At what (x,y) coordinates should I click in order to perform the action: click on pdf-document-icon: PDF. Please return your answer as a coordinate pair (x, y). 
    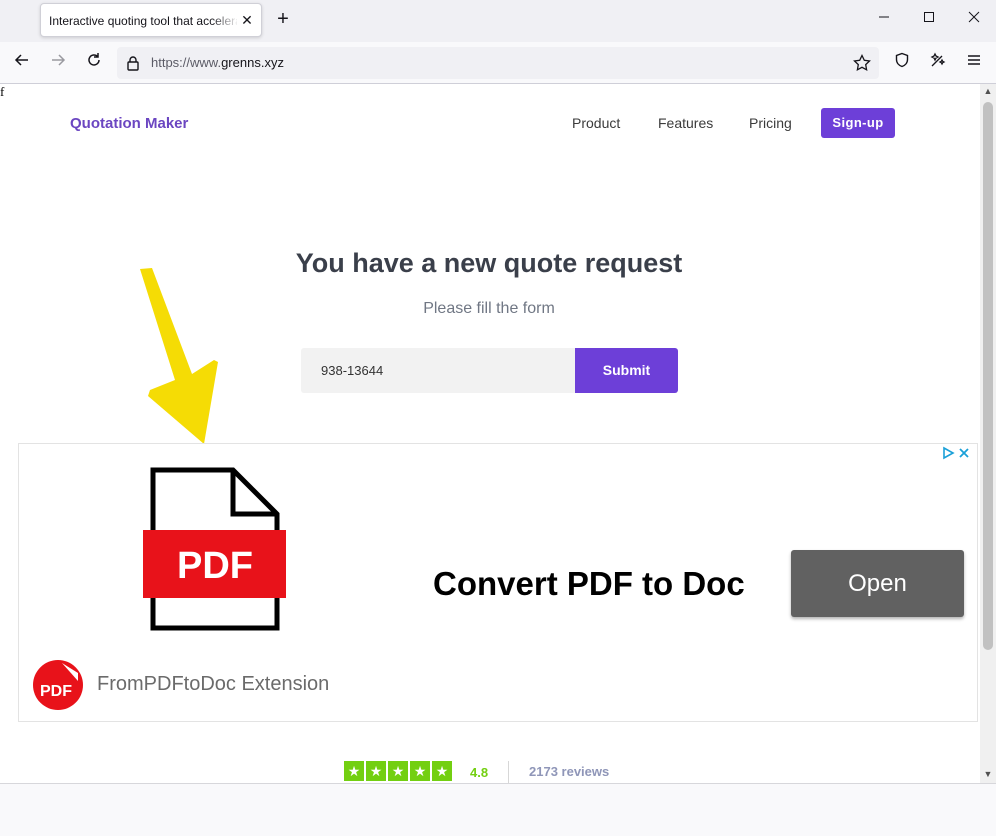
    Looking at the image, I should click on (214, 549).